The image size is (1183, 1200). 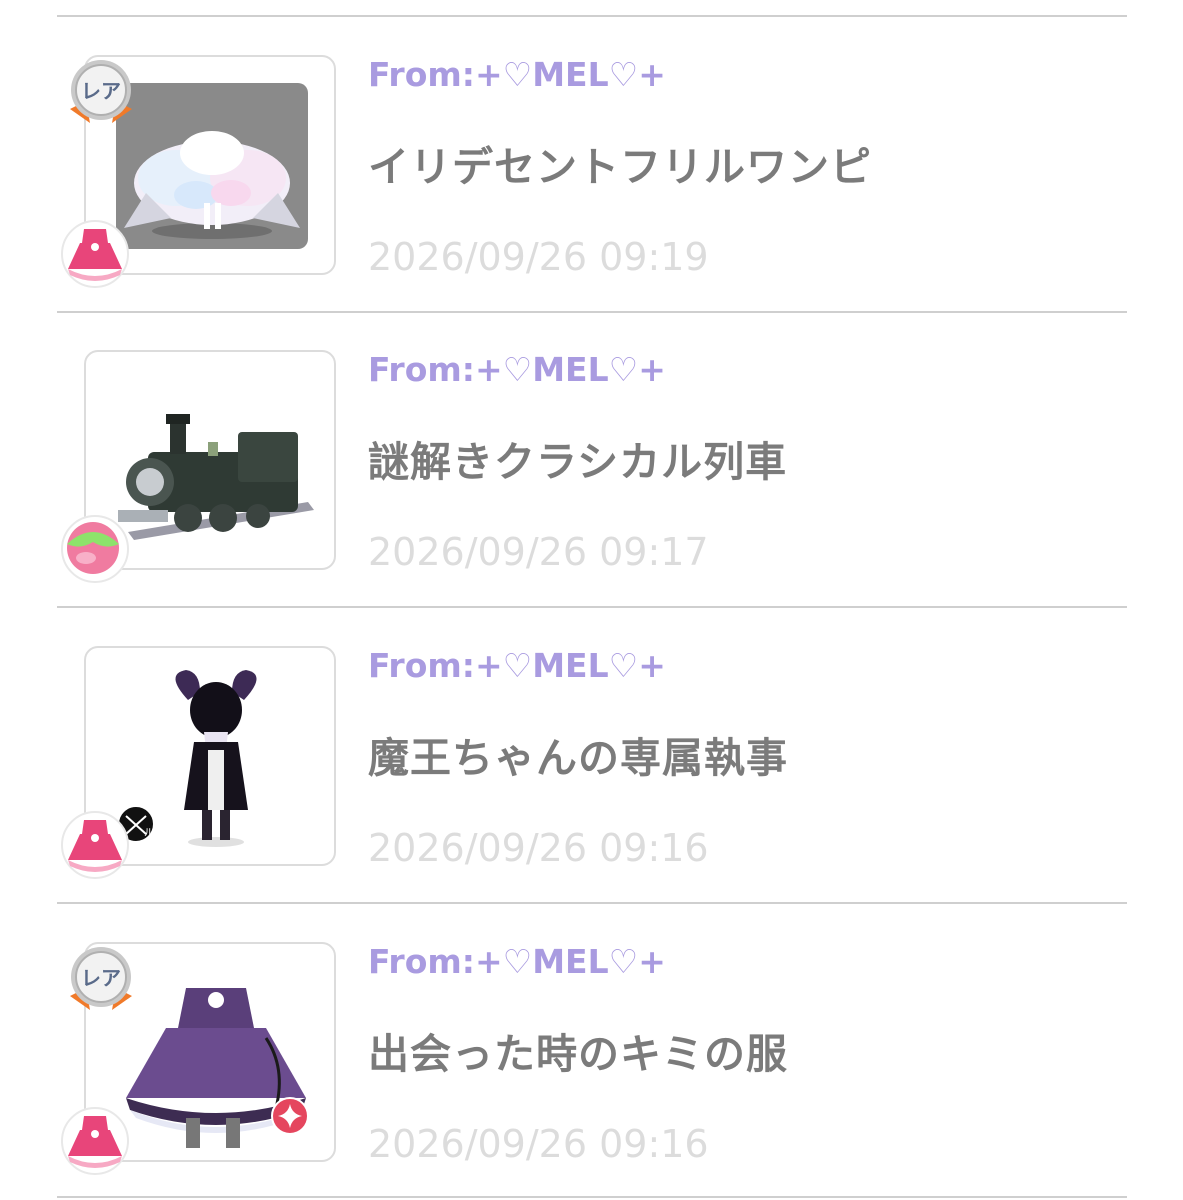 I want to click on iridescent-frill-dress-image, so click(x=212, y=166).